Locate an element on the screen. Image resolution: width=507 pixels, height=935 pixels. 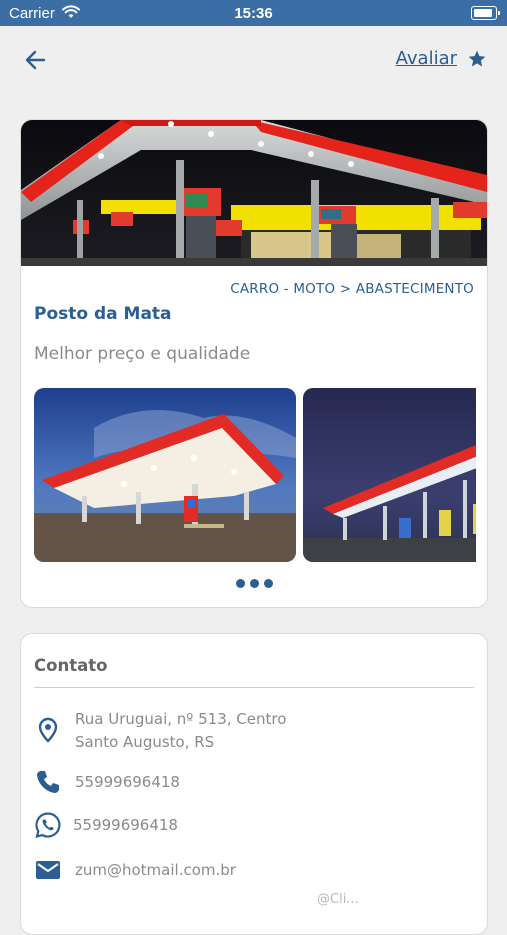
back-arrow-icon is located at coordinates (36, 60).